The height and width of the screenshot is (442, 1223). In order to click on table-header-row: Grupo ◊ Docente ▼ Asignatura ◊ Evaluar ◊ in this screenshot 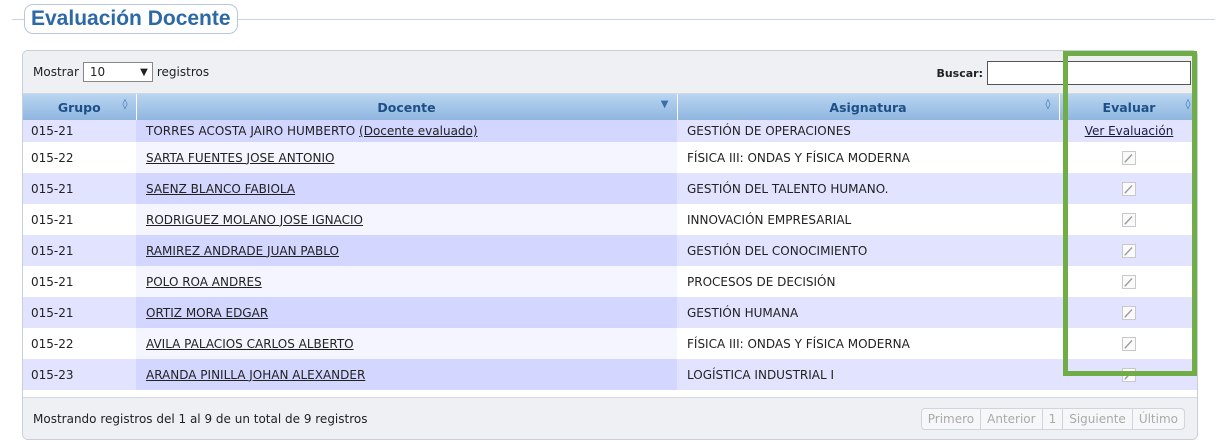, I will do `click(610, 107)`.